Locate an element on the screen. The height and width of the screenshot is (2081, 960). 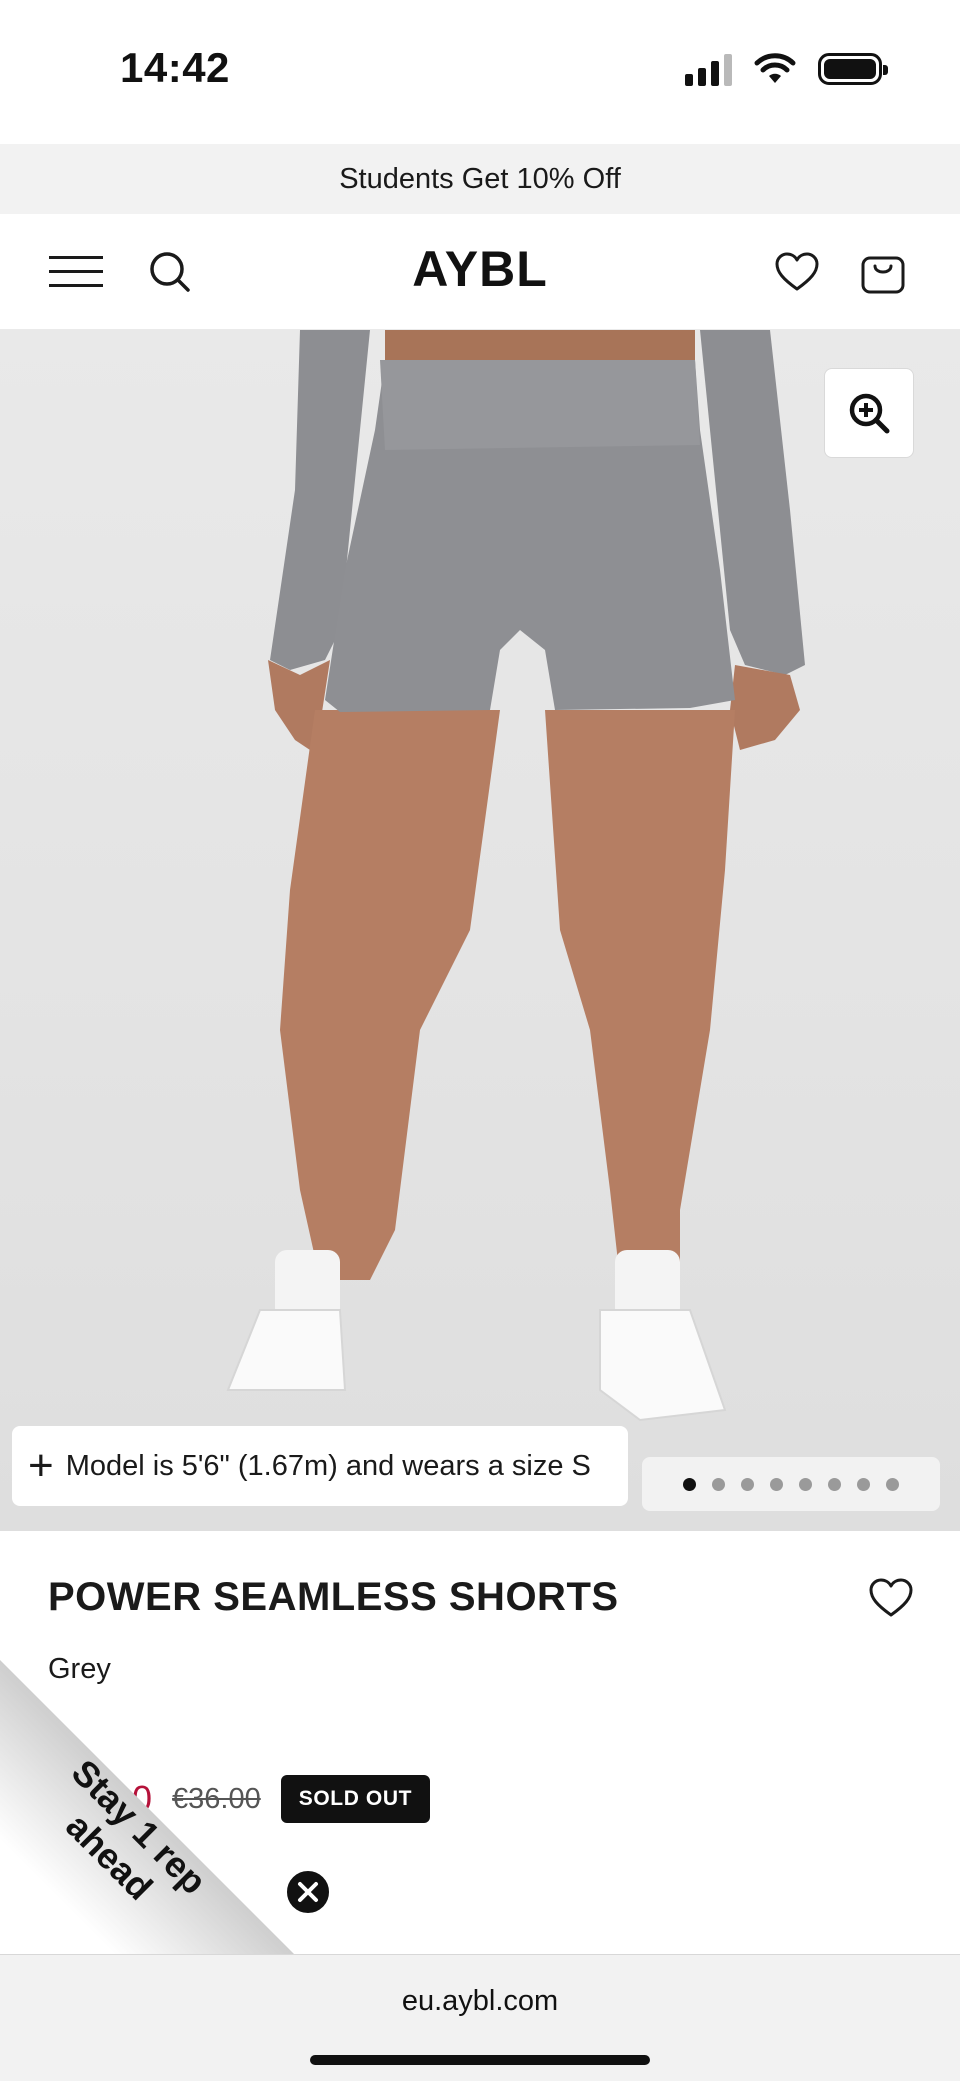
close-icon is located at coordinates (308, 1892).